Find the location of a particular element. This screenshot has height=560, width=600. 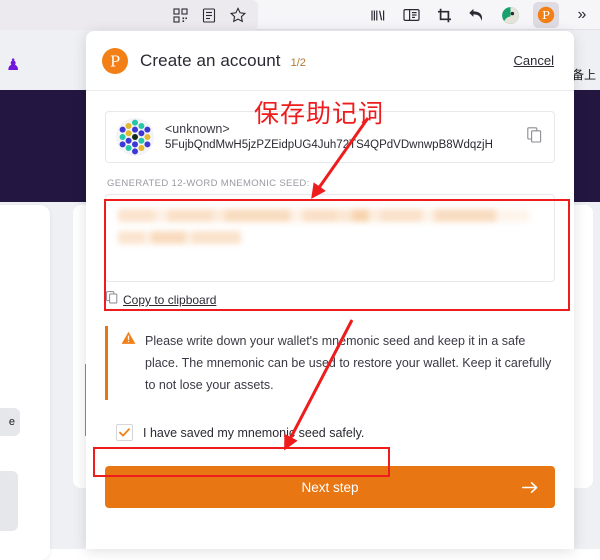

warning-triangle-icon is located at coordinates (128, 363).